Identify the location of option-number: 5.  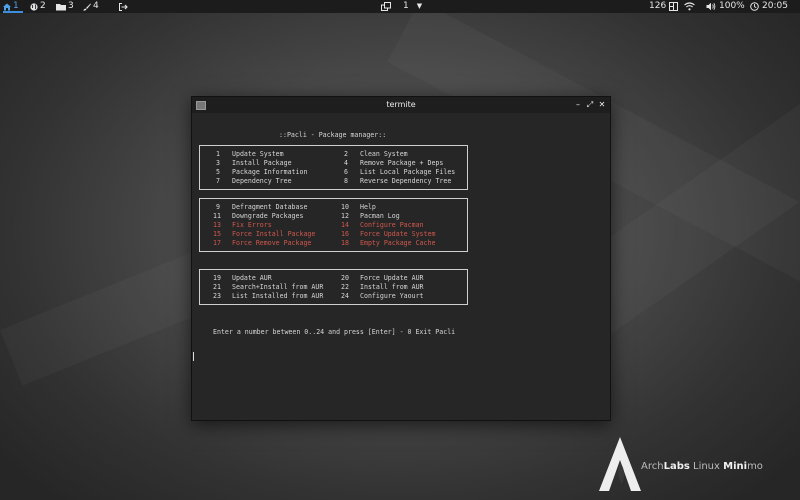
(218, 172).